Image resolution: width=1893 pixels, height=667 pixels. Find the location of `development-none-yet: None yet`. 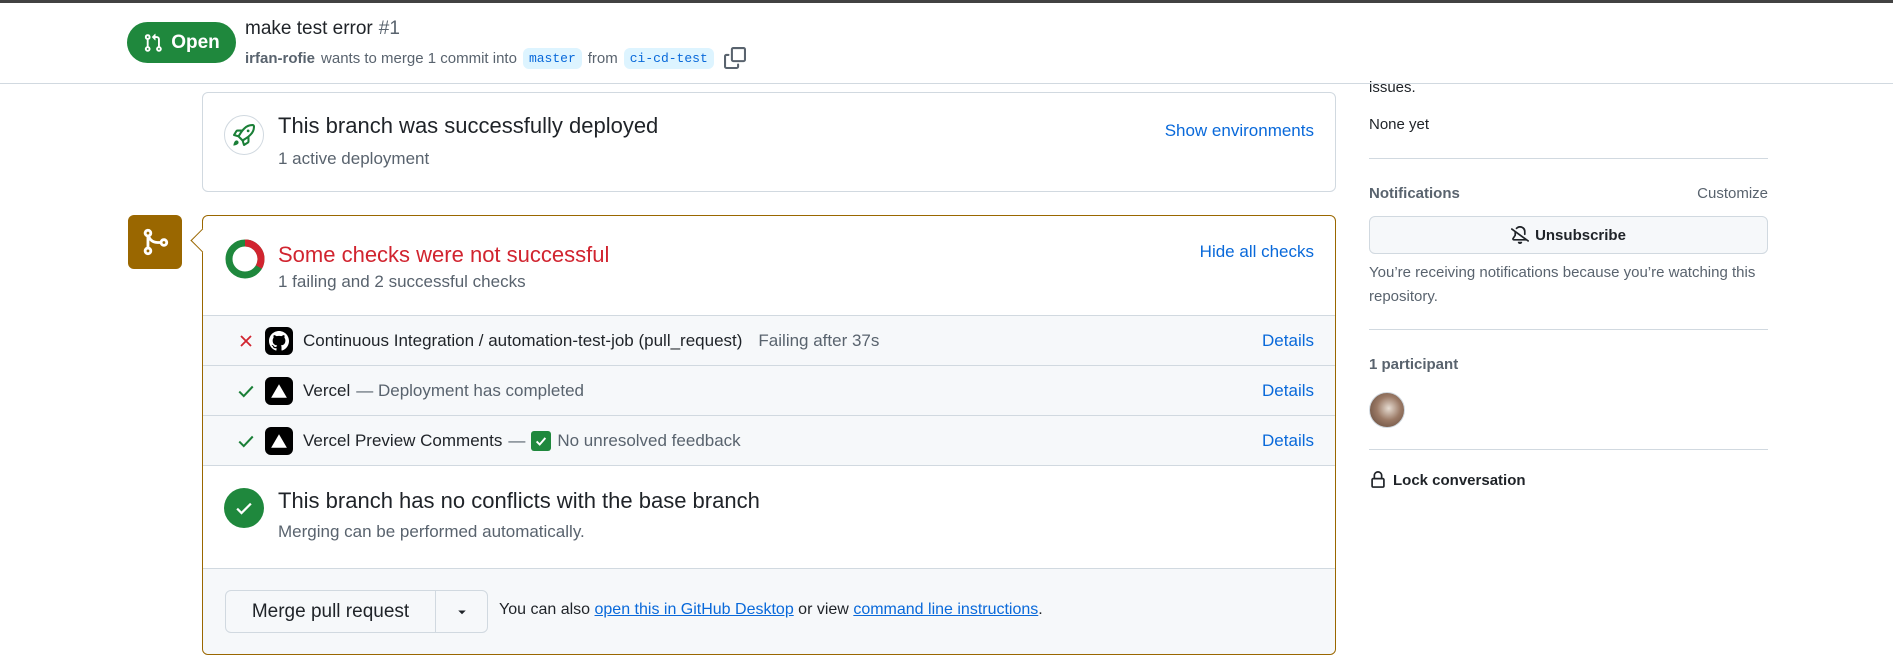

development-none-yet: None yet is located at coordinates (1399, 124).